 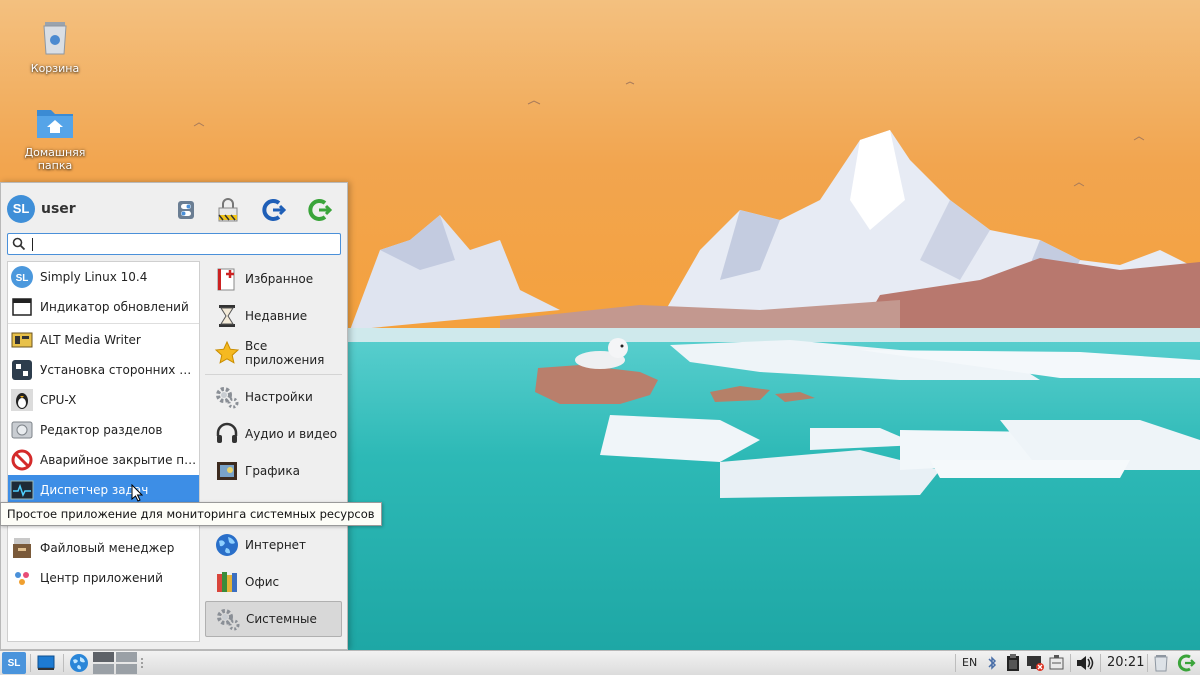 I want to click on battery-icon, so click(x=1056, y=662).